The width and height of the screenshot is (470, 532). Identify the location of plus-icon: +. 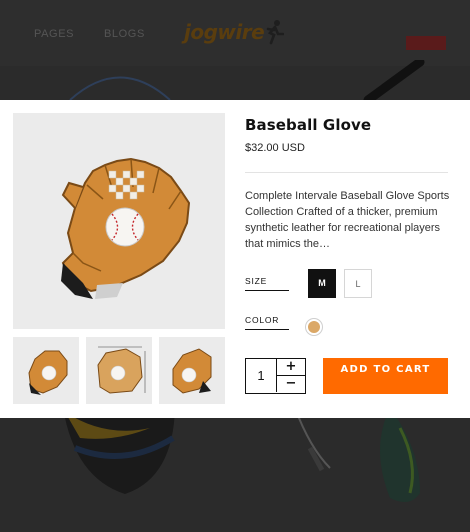
(290, 367).